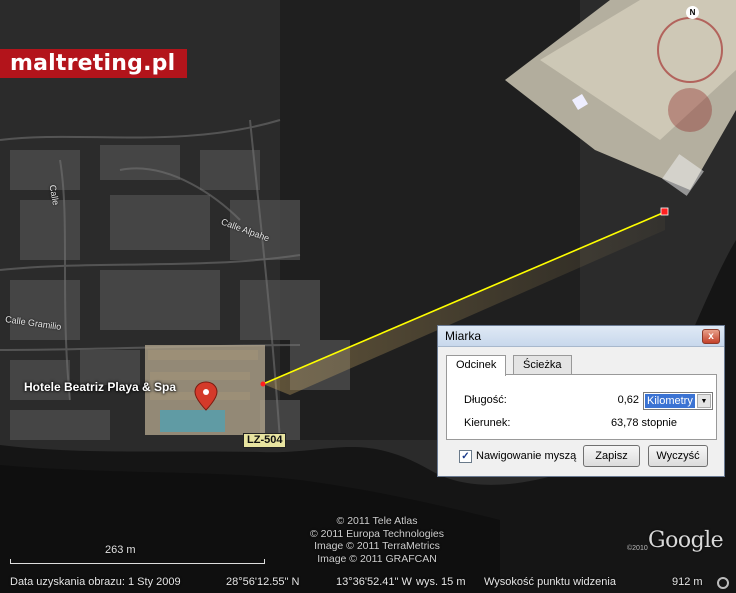  What do you see at coordinates (265, 440) in the screenshot?
I see `road-number-badge: LZ-504` at bounding box center [265, 440].